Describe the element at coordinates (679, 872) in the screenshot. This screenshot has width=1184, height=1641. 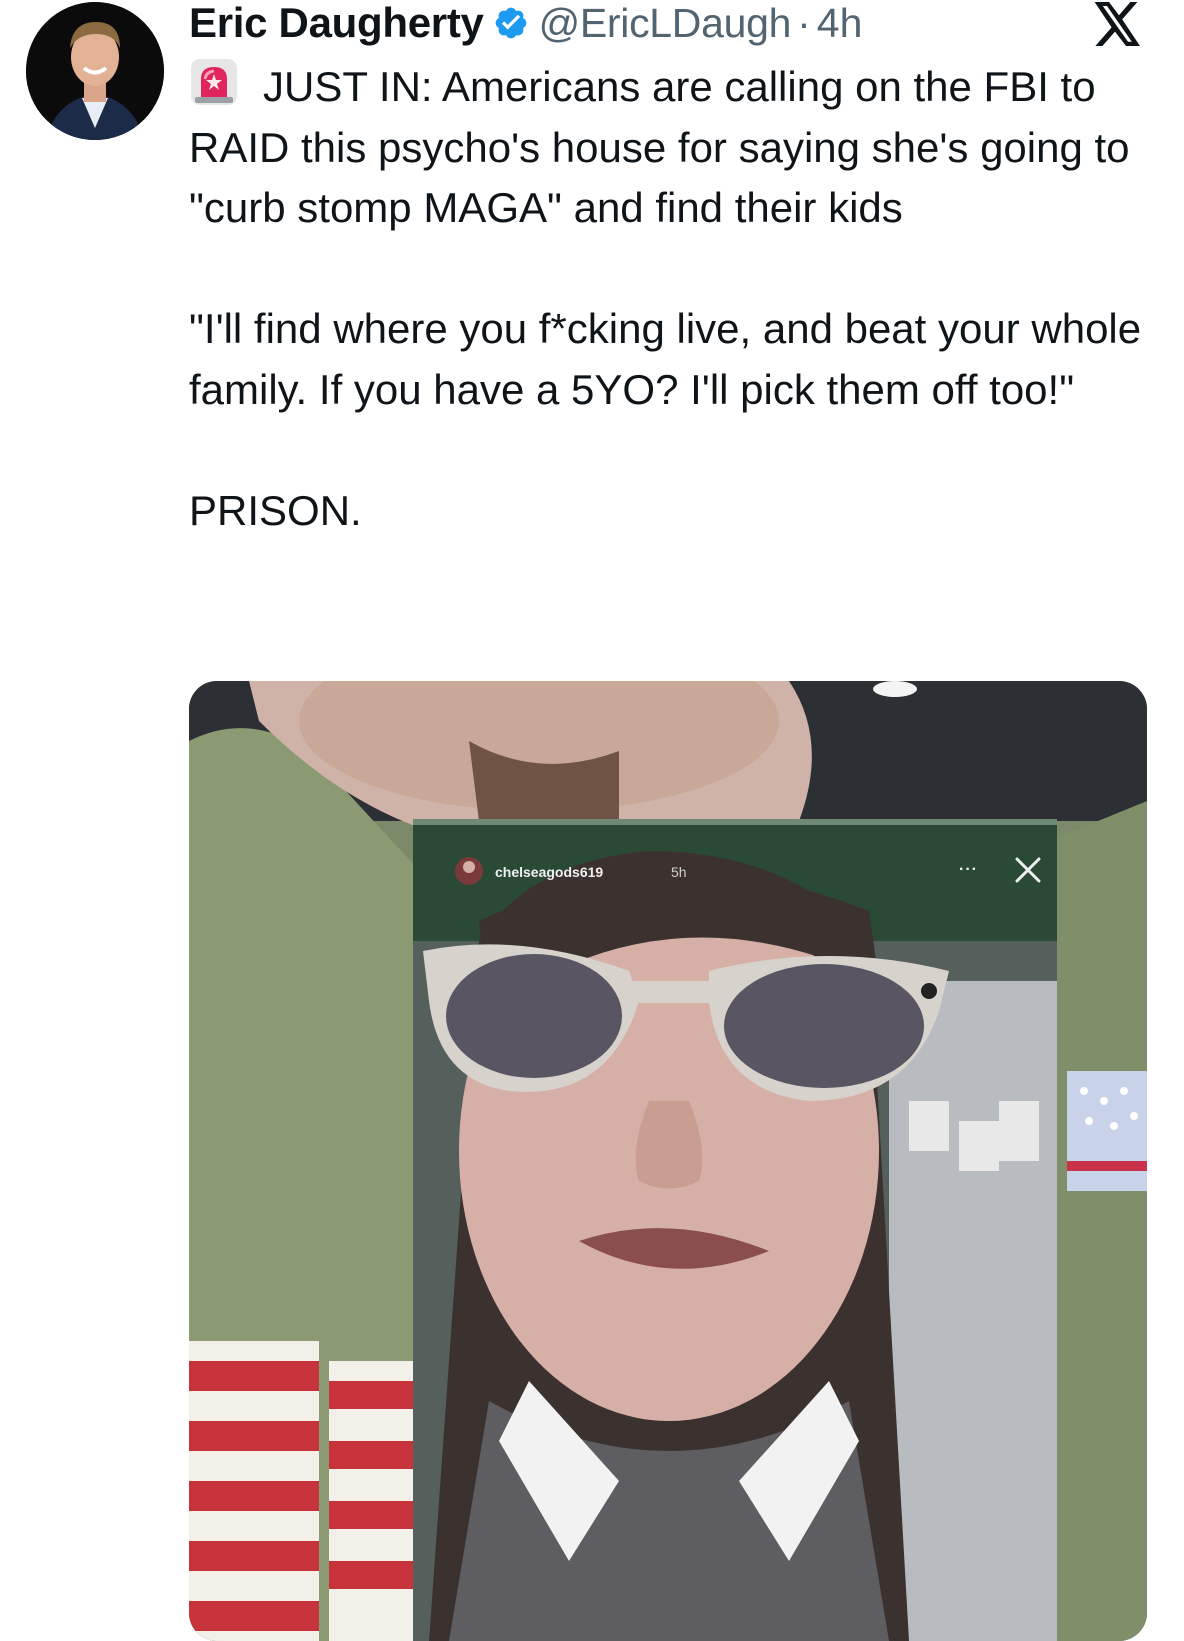
I see `story-time: 5h` at that location.